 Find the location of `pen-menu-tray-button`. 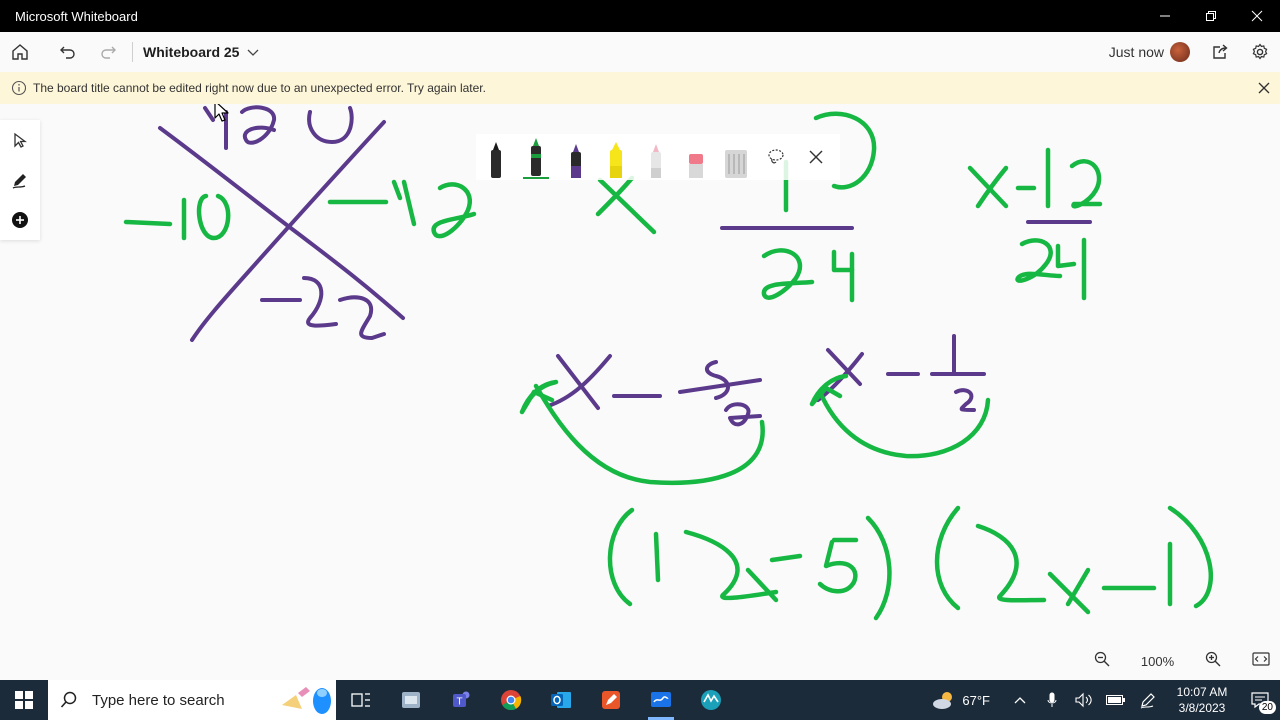

pen-menu-tray-button is located at coordinates (1148, 700).